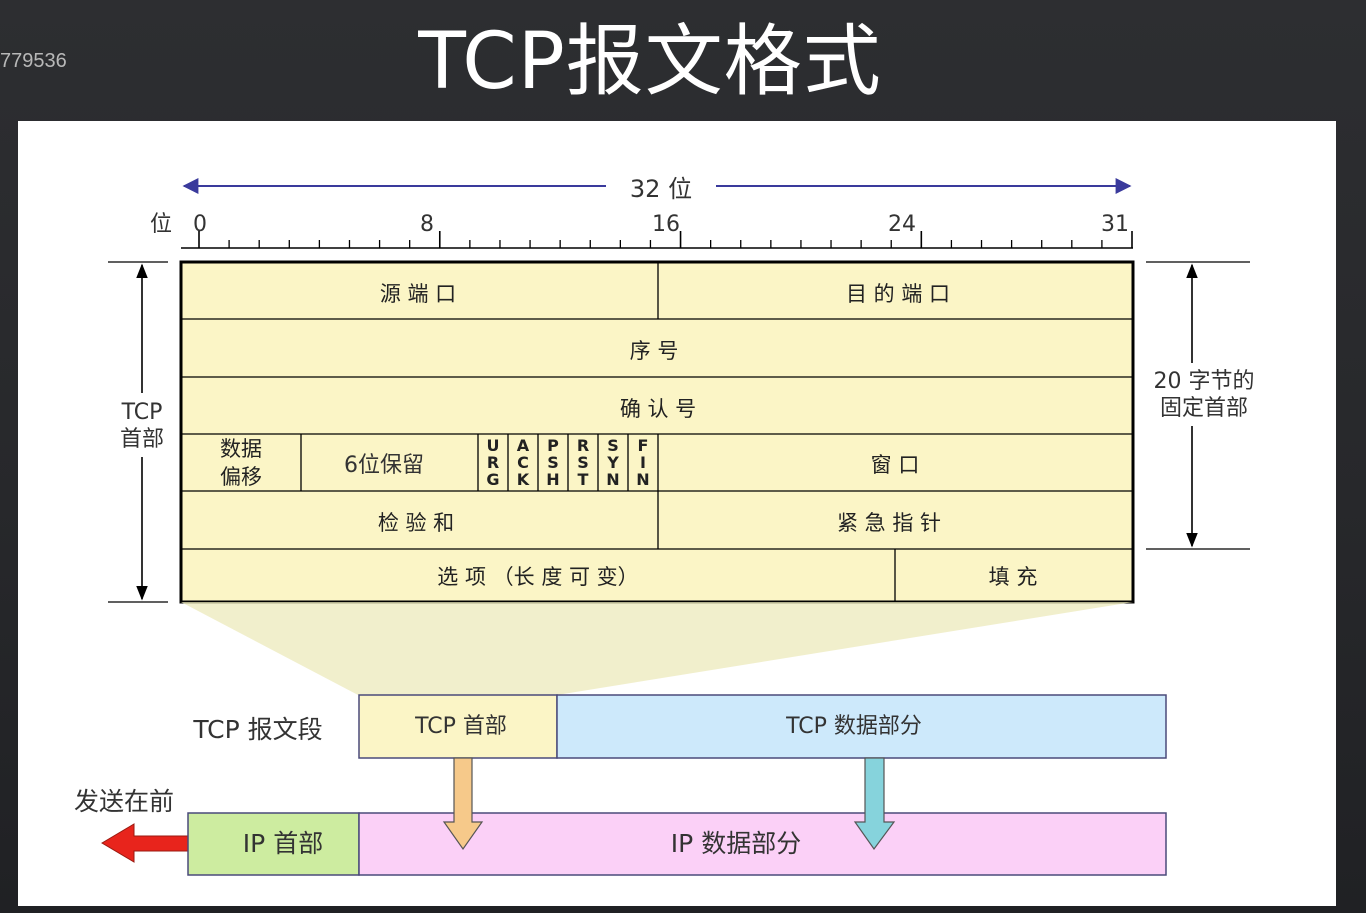 Image resolution: width=1366 pixels, height=913 pixels. I want to click on label-tcp-header-line1: TCP, so click(142, 412).